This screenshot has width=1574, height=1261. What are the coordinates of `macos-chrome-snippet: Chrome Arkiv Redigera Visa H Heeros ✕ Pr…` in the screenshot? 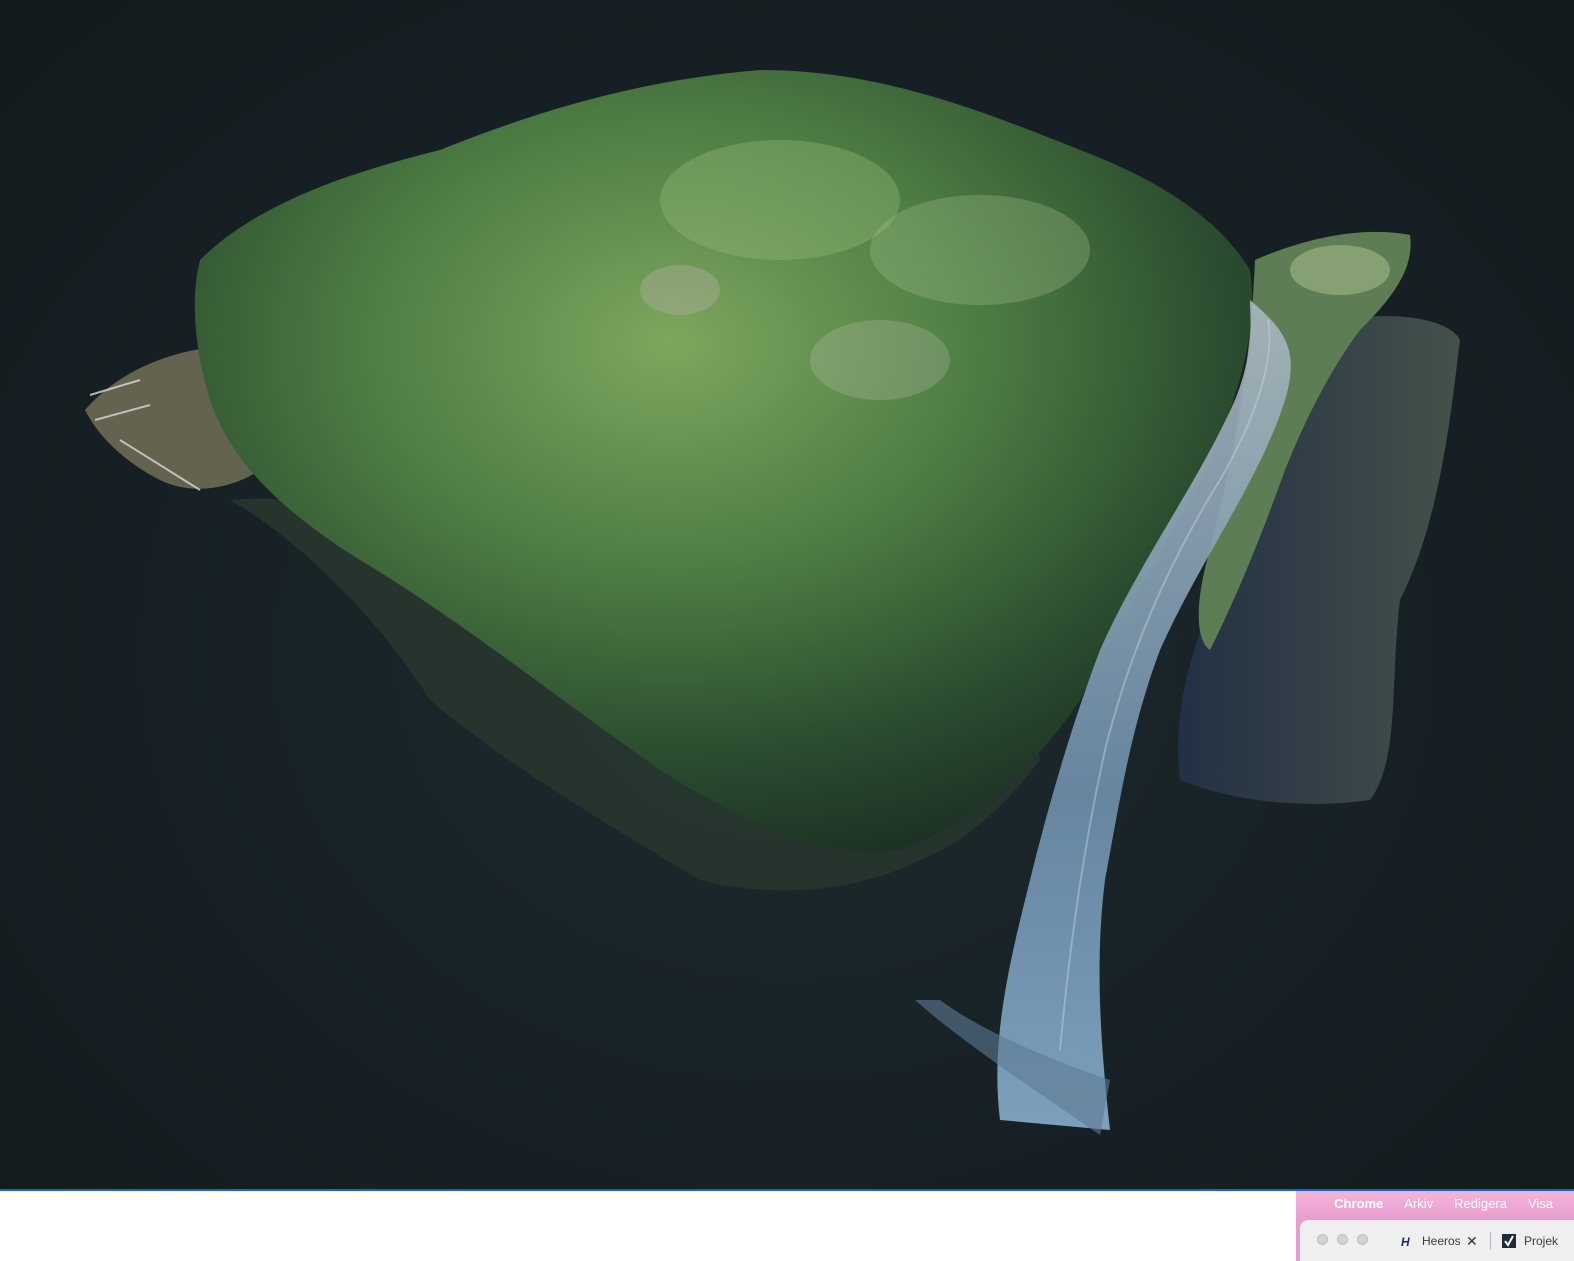 It's located at (1435, 1226).